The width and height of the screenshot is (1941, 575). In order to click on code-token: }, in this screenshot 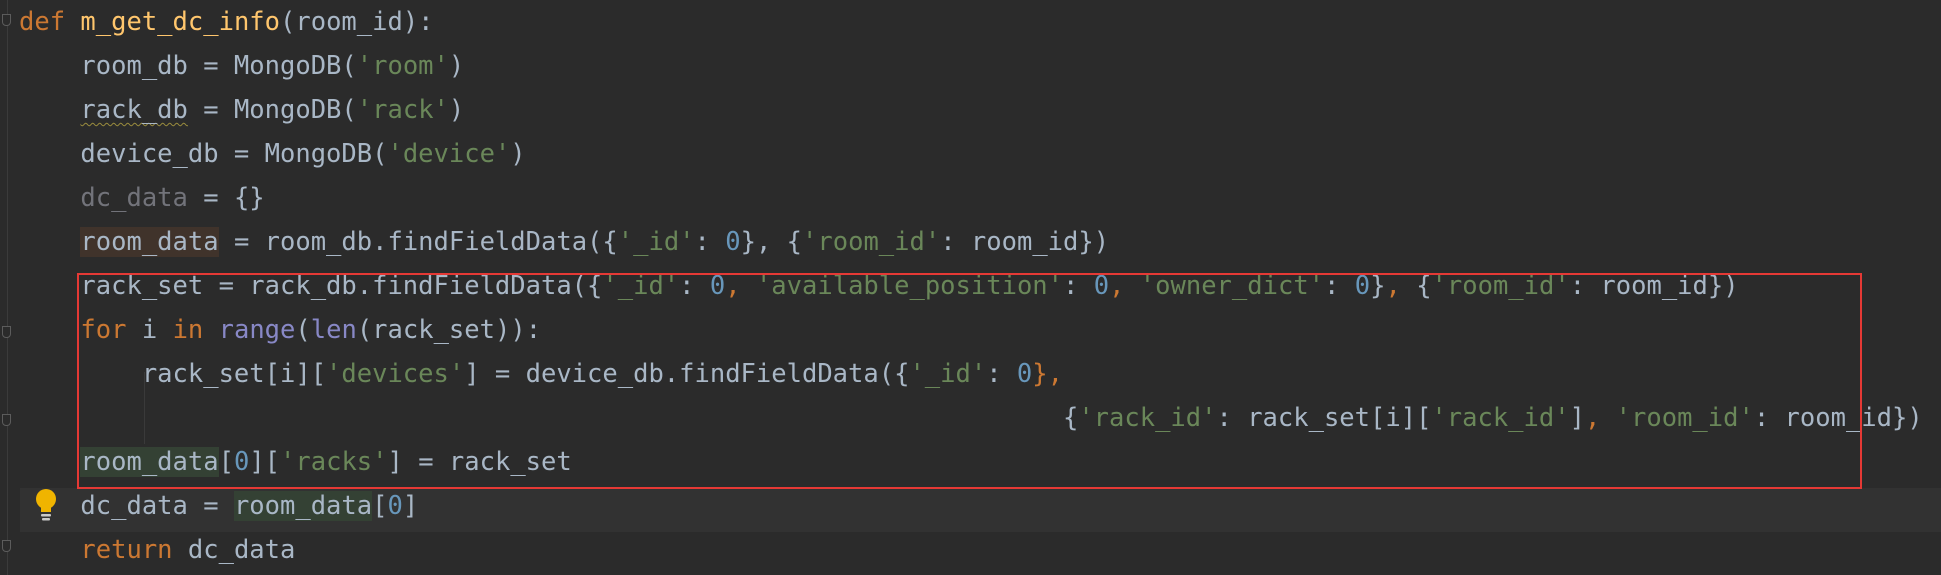, I will do `click(1047, 374)`.